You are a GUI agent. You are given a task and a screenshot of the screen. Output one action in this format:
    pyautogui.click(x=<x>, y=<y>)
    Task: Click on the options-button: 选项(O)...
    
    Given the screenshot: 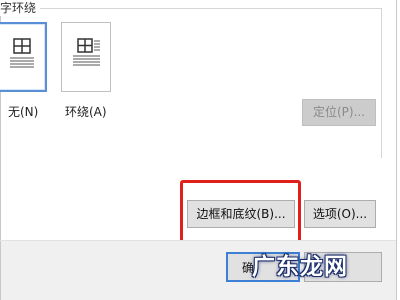 What is the action you would take?
    pyautogui.click(x=340, y=214)
    